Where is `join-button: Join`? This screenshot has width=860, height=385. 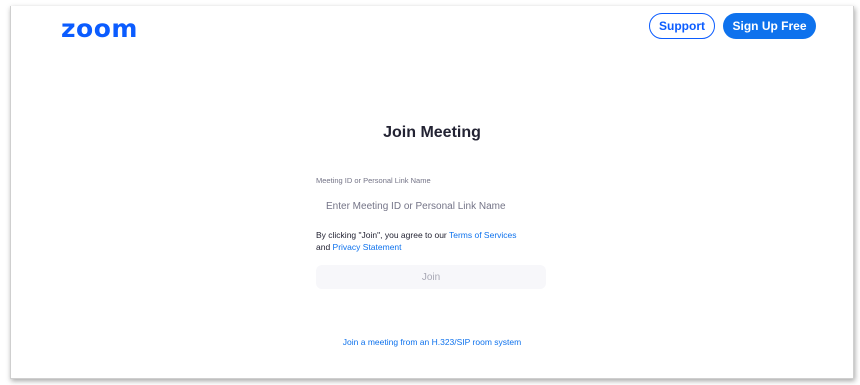 join-button: Join is located at coordinates (431, 277).